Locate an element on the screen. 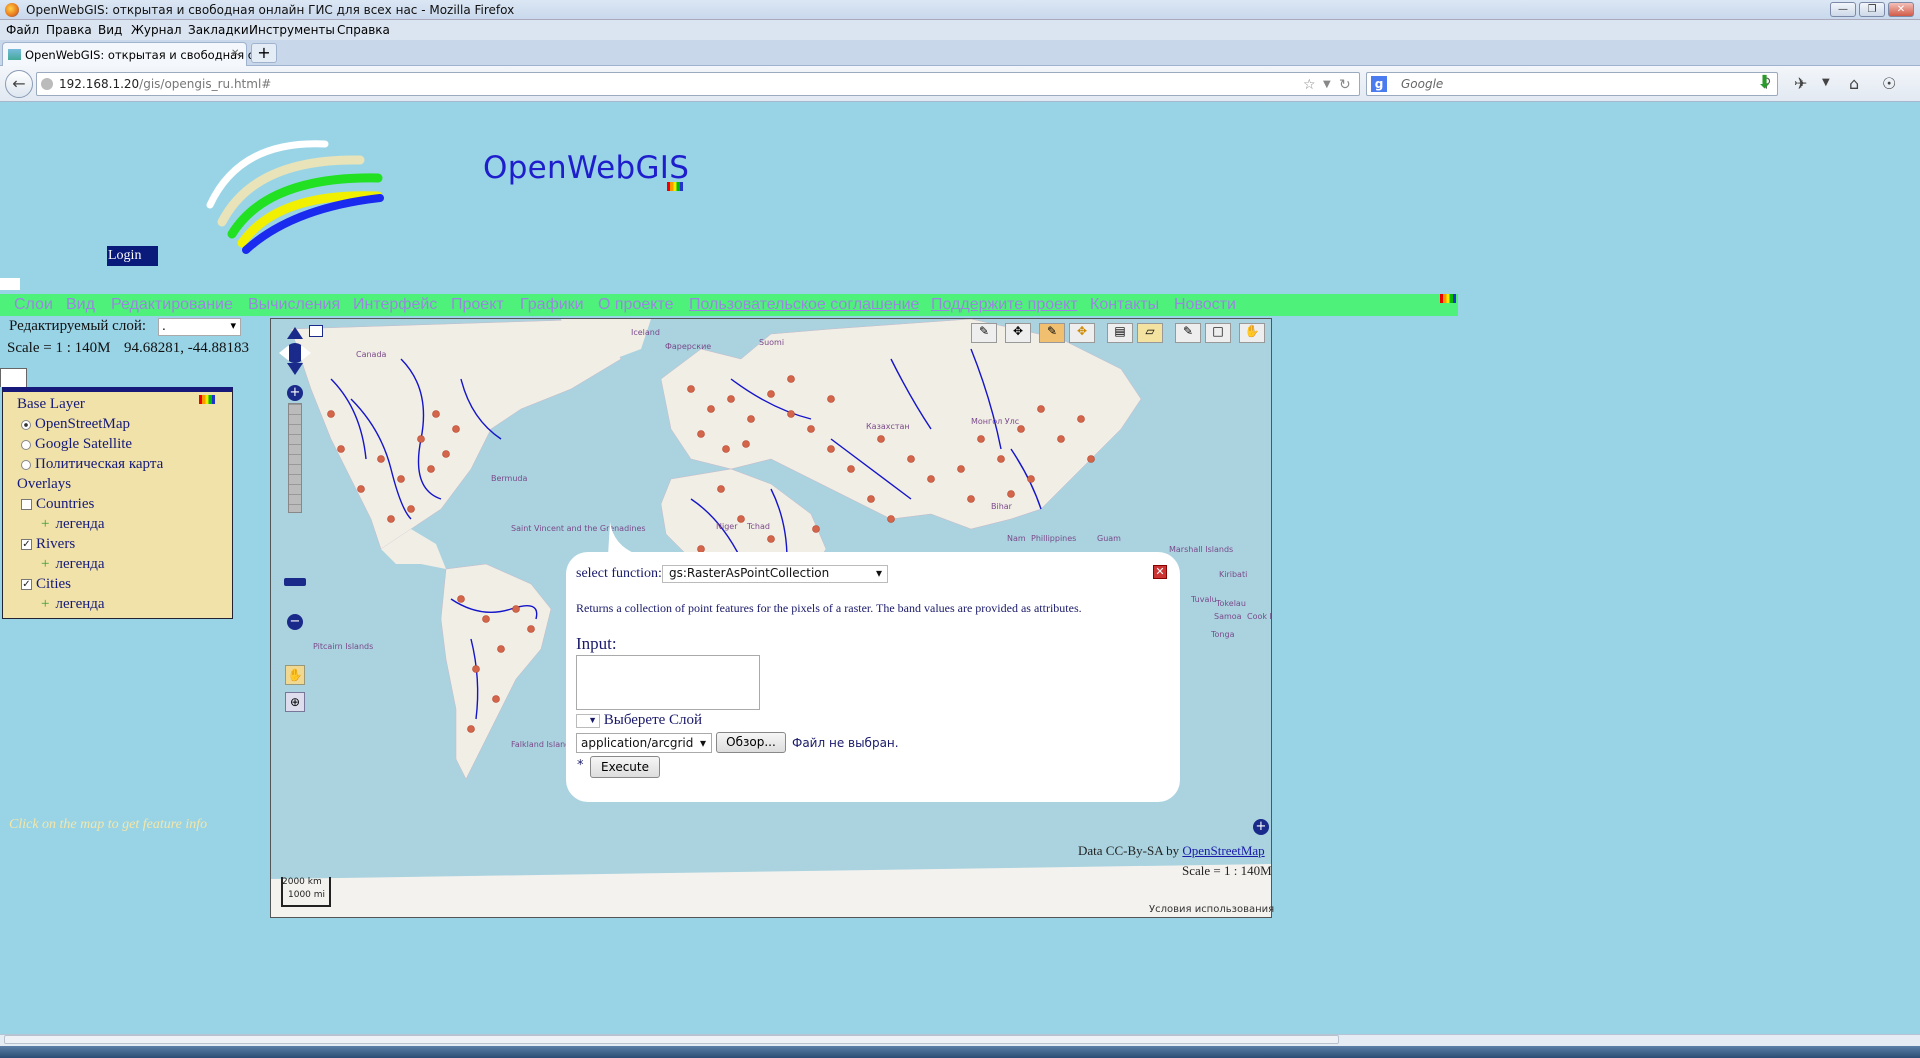 This screenshot has width=1920, height=1058. scrollbar-thumb is located at coordinates (671, 1039).